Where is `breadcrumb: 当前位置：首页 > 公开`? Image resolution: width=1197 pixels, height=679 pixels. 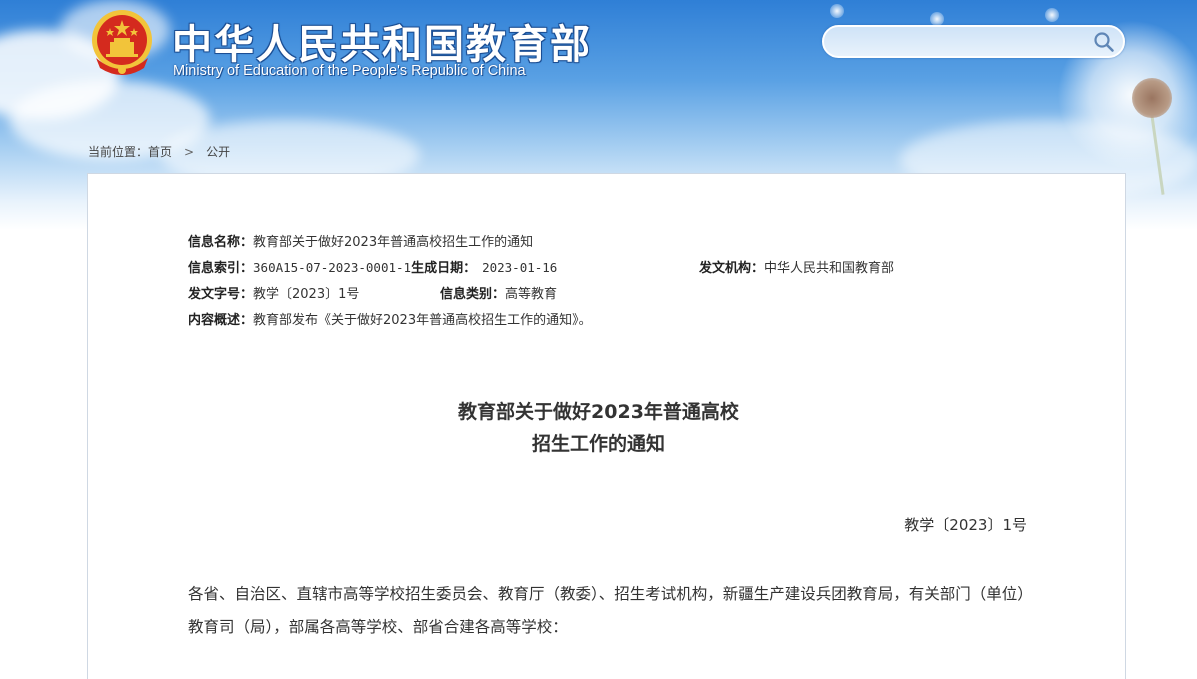 breadcrumb: 当前位置：首页 > 公开 is located at coordinates (159, 151).